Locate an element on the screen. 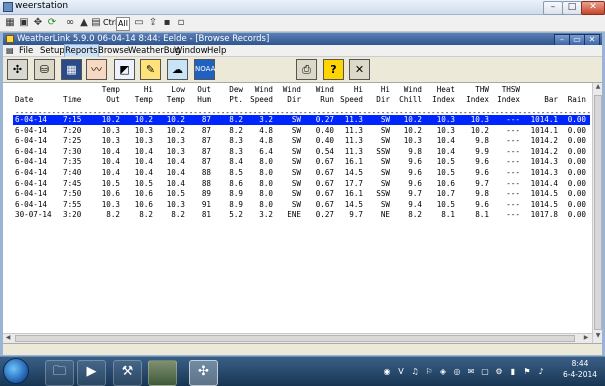  header-cell: Dir is located at coordinates (383, 99).